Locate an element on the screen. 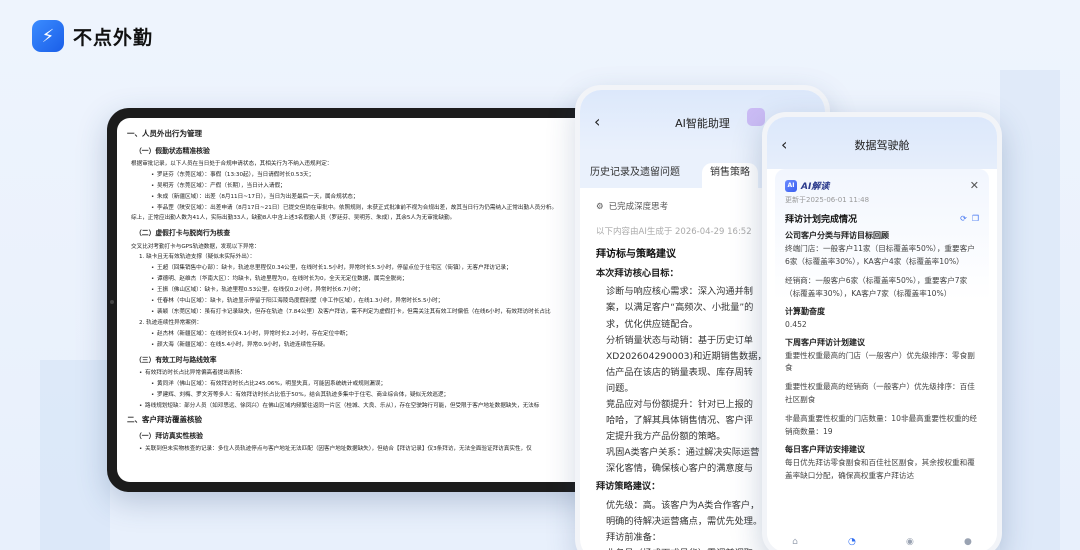 This screenshot has width=1080, height=550. report-heading: 二、客户拜访覆盖核验 is located at coordinates (164, 419).